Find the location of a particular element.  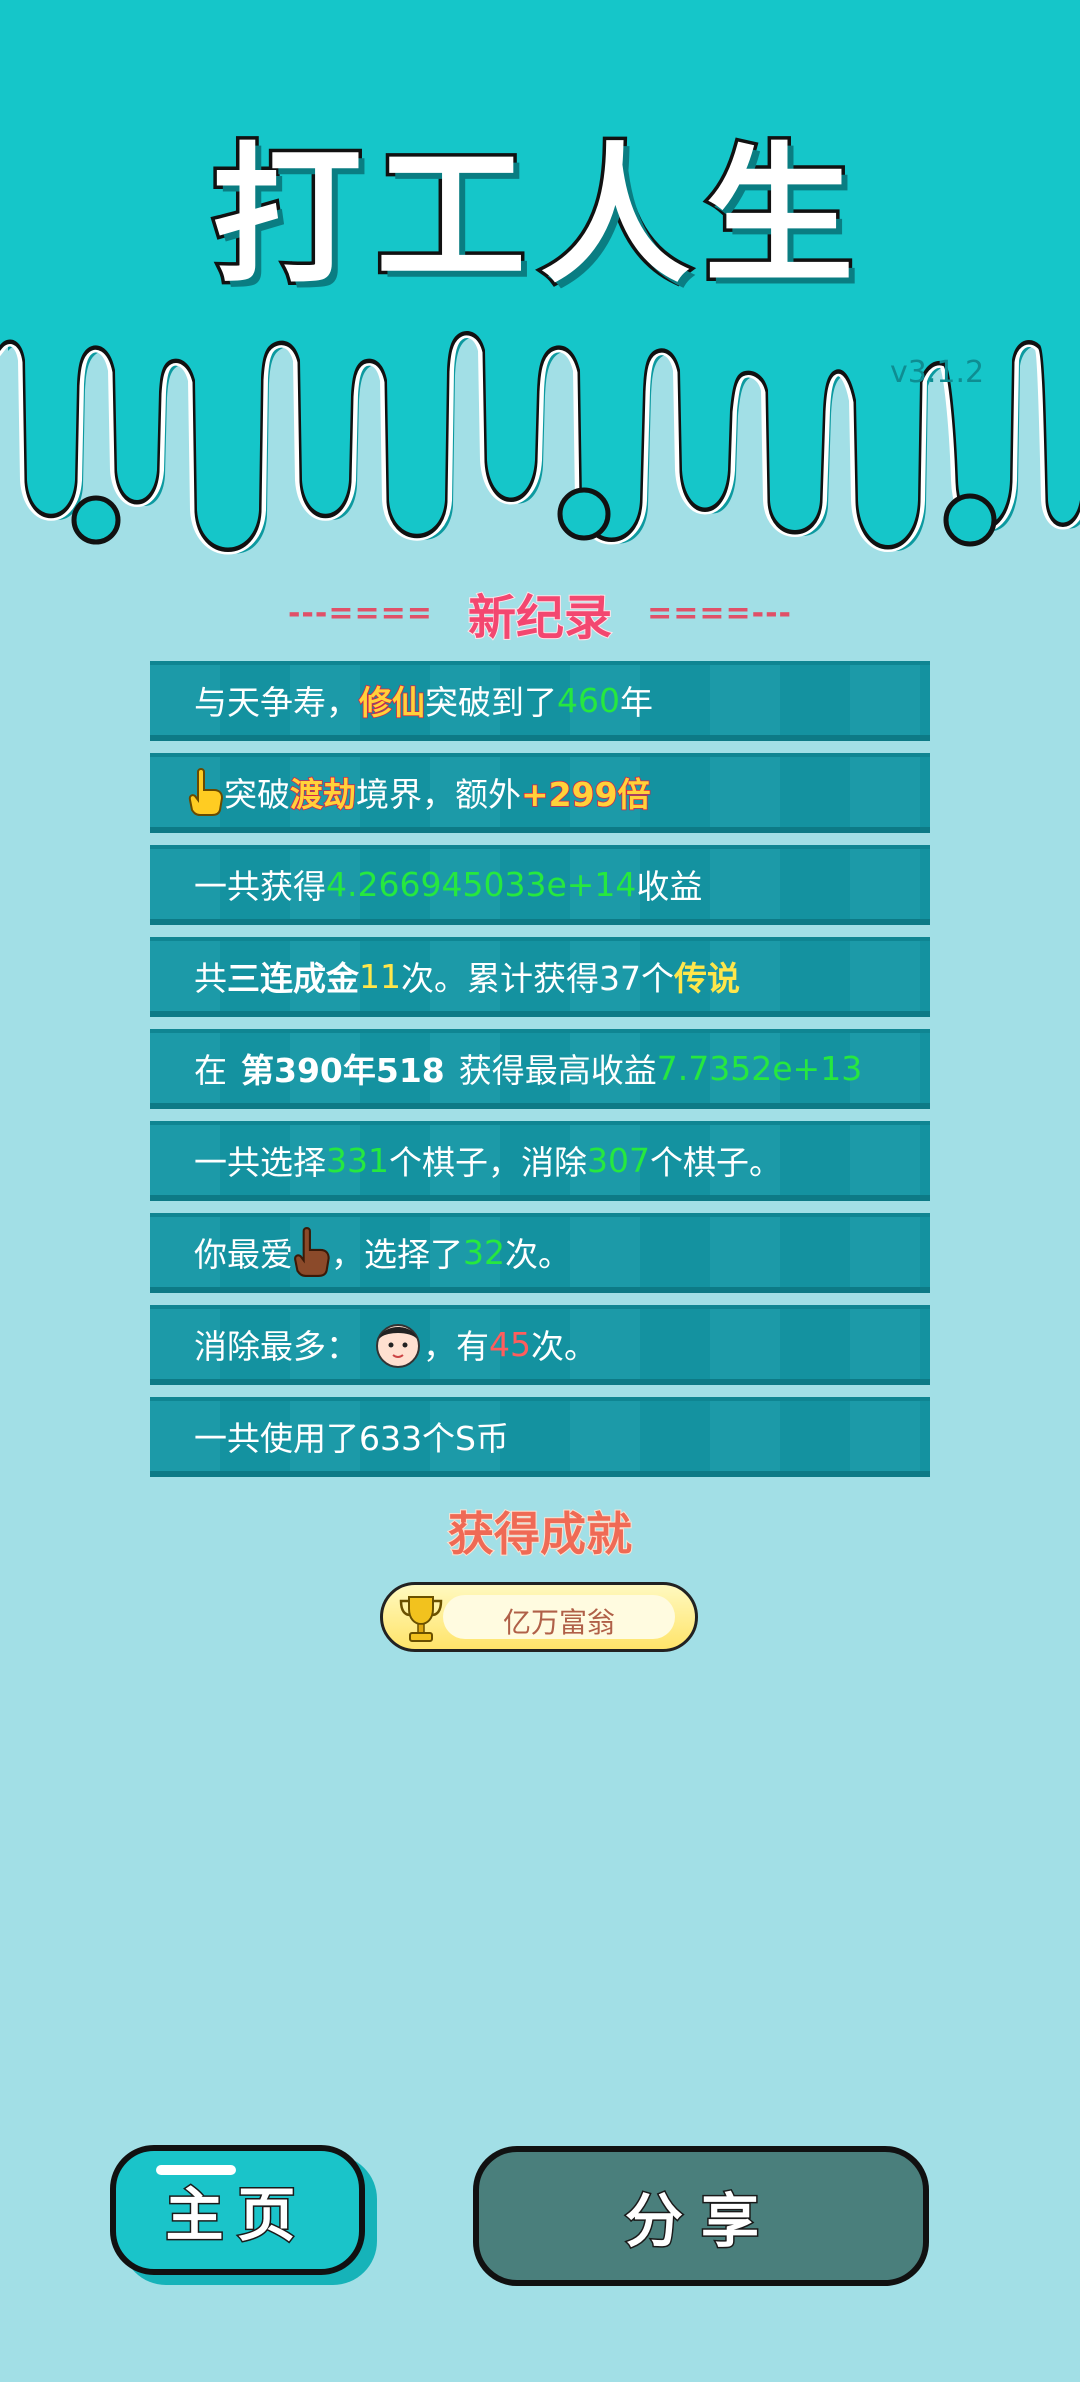

stat-row-cultivation: 与天争寿， 修仙 突破到了 460 年 is located at coordinates (540, 701).